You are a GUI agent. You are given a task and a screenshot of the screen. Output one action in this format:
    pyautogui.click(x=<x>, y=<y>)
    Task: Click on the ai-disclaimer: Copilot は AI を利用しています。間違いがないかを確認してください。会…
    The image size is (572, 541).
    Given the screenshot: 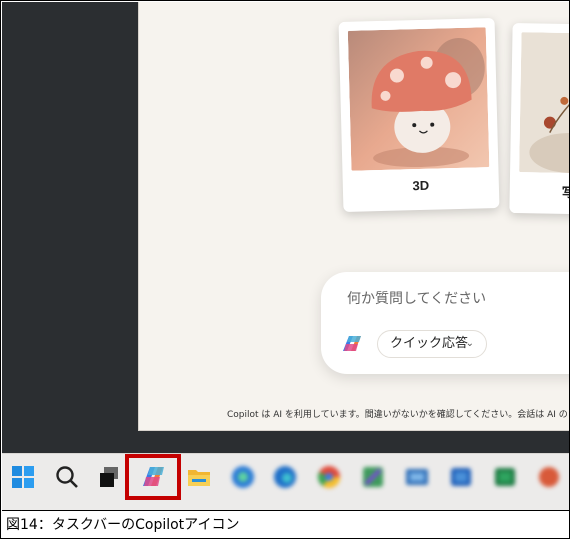 What is the action you would take?
    pyautogui.click(x=398, y=415)
    